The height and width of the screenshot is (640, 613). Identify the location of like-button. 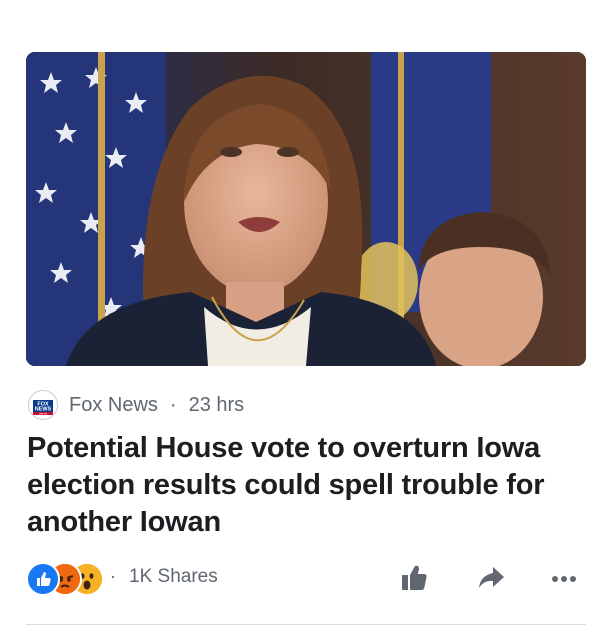
(414, 578).